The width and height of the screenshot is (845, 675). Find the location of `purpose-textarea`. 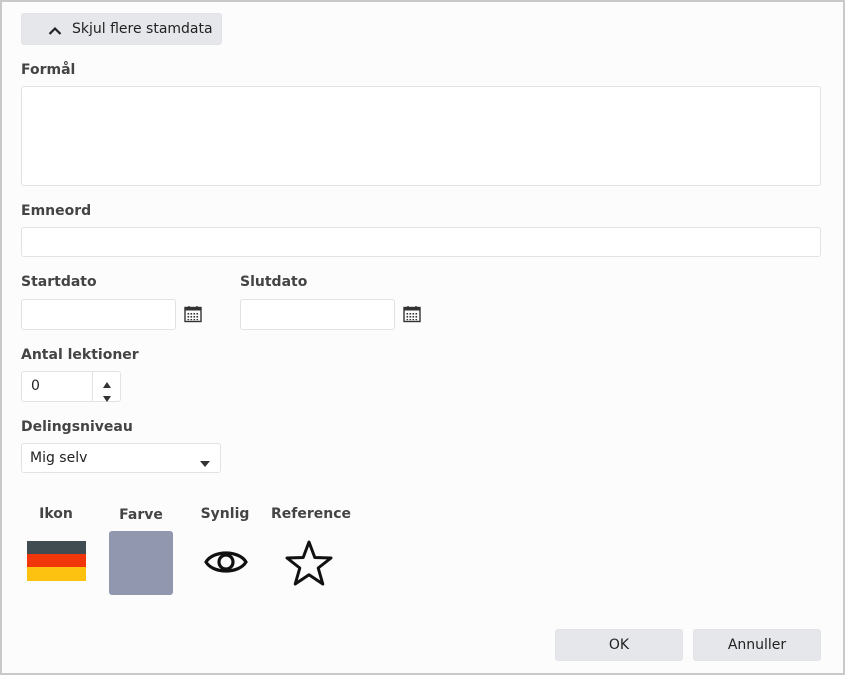

purpose-textarea is located at coordinates (421, 136).